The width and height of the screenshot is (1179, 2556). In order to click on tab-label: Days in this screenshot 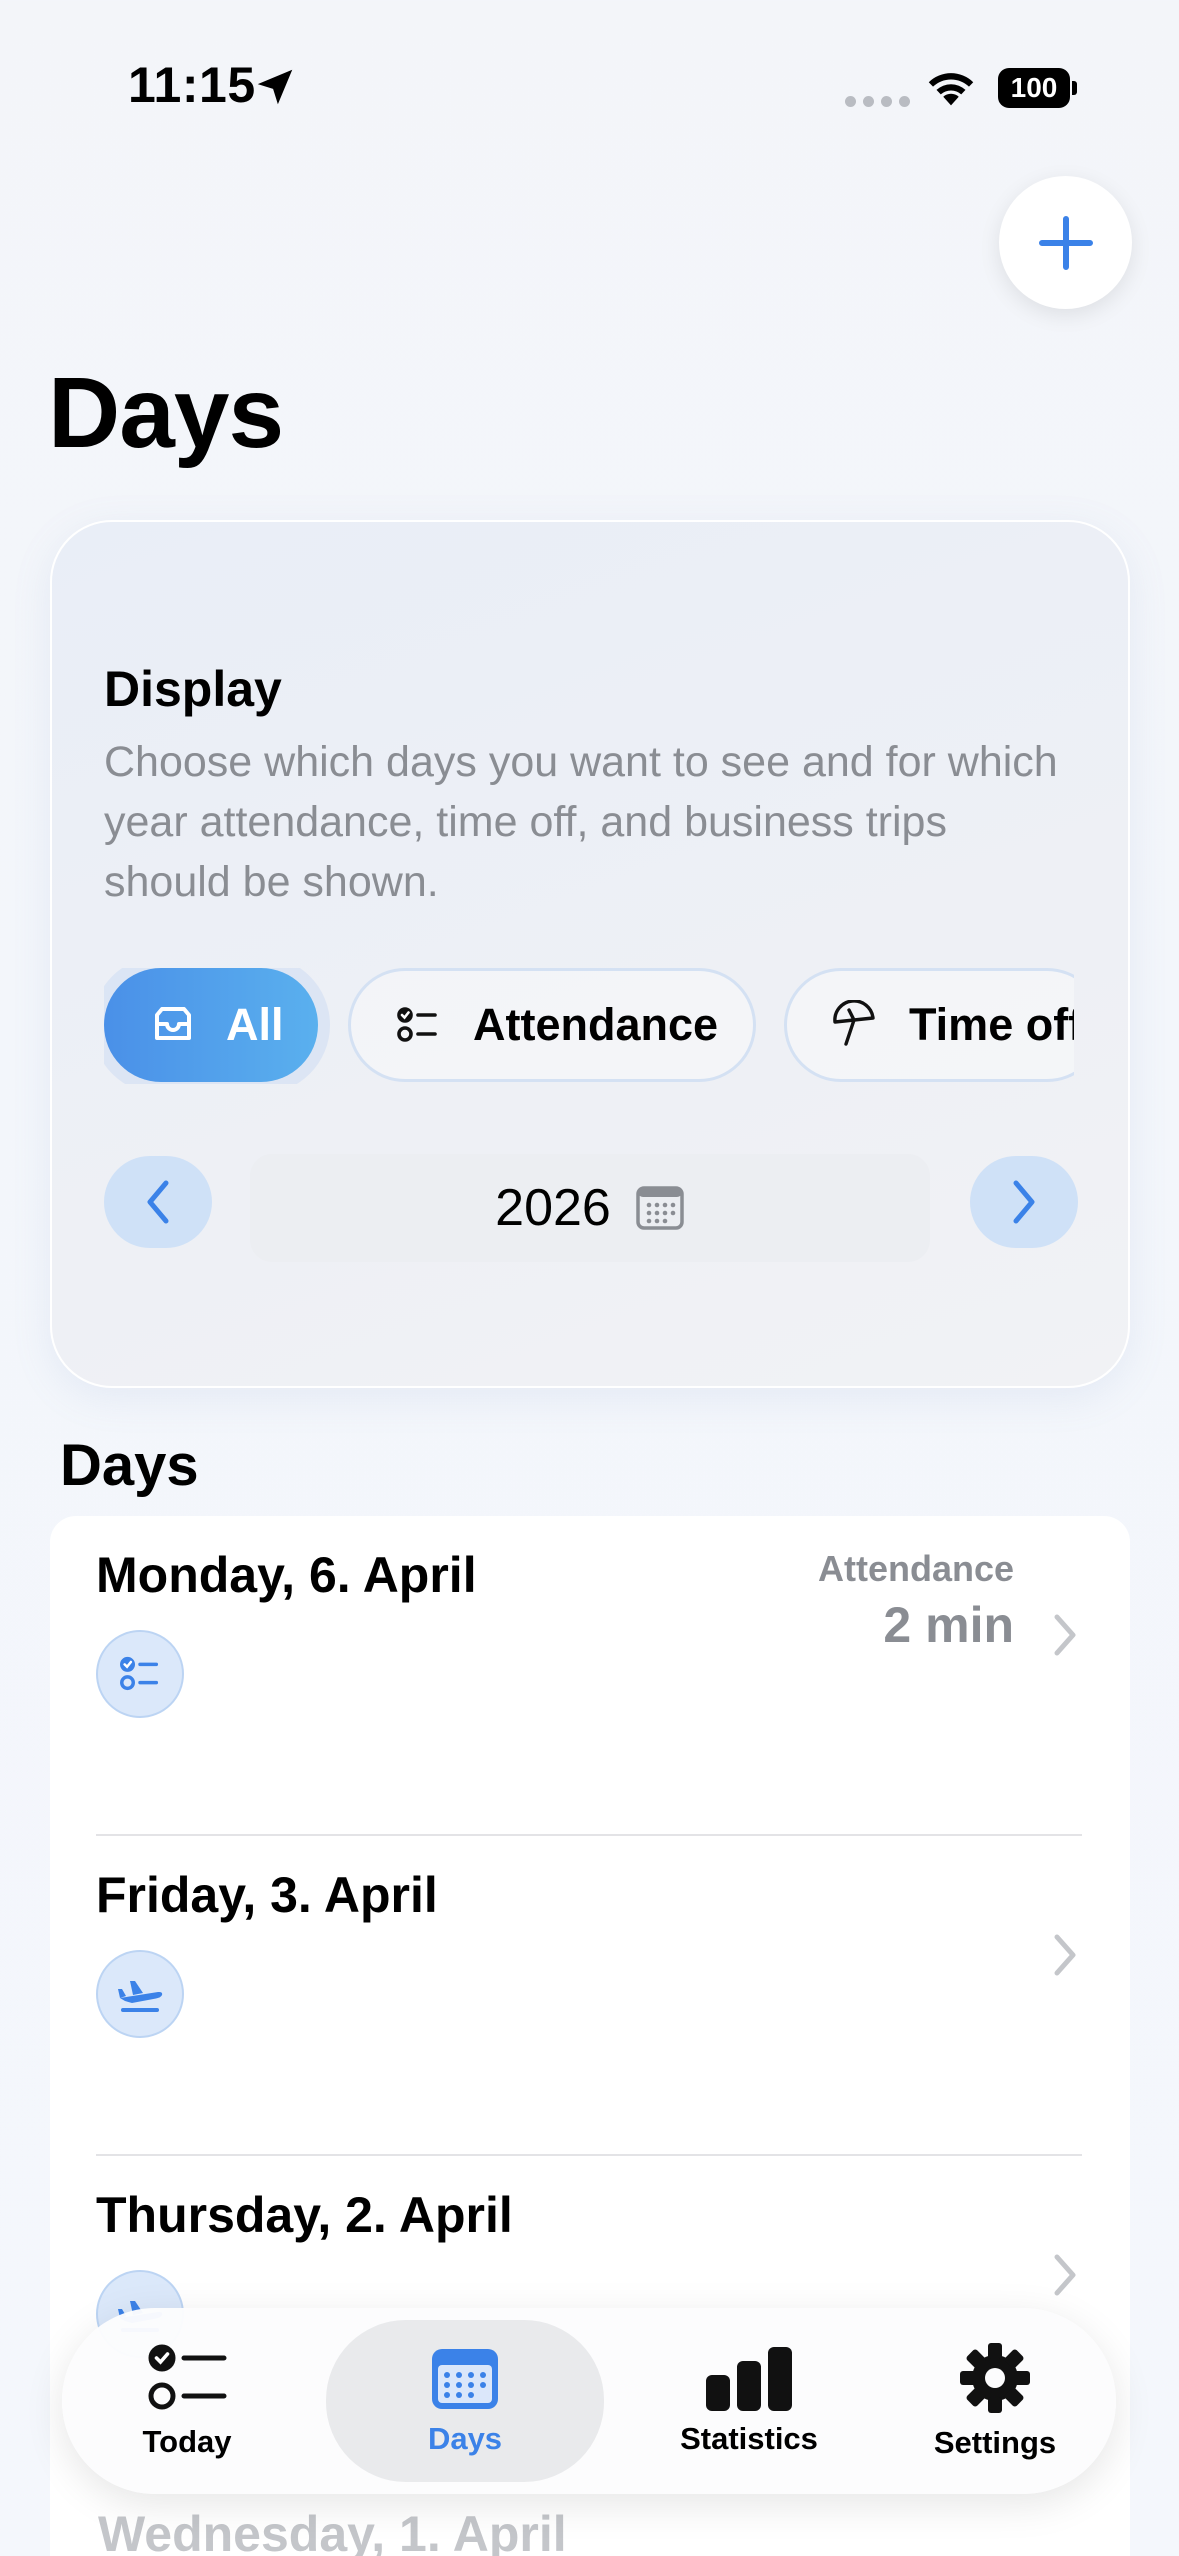, I will do `click(465, 2438)`.